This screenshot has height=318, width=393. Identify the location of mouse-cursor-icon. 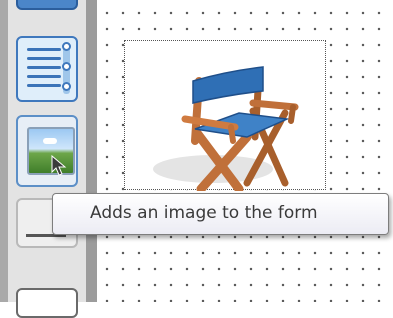
(59, 165).